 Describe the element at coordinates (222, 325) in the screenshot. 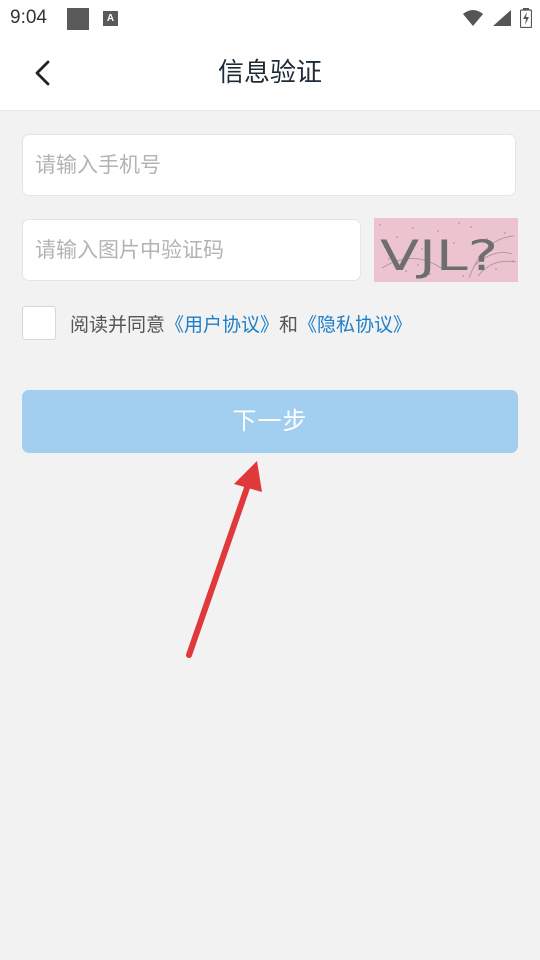

I see `user-agreement-link: 《用户协议》` at that location.